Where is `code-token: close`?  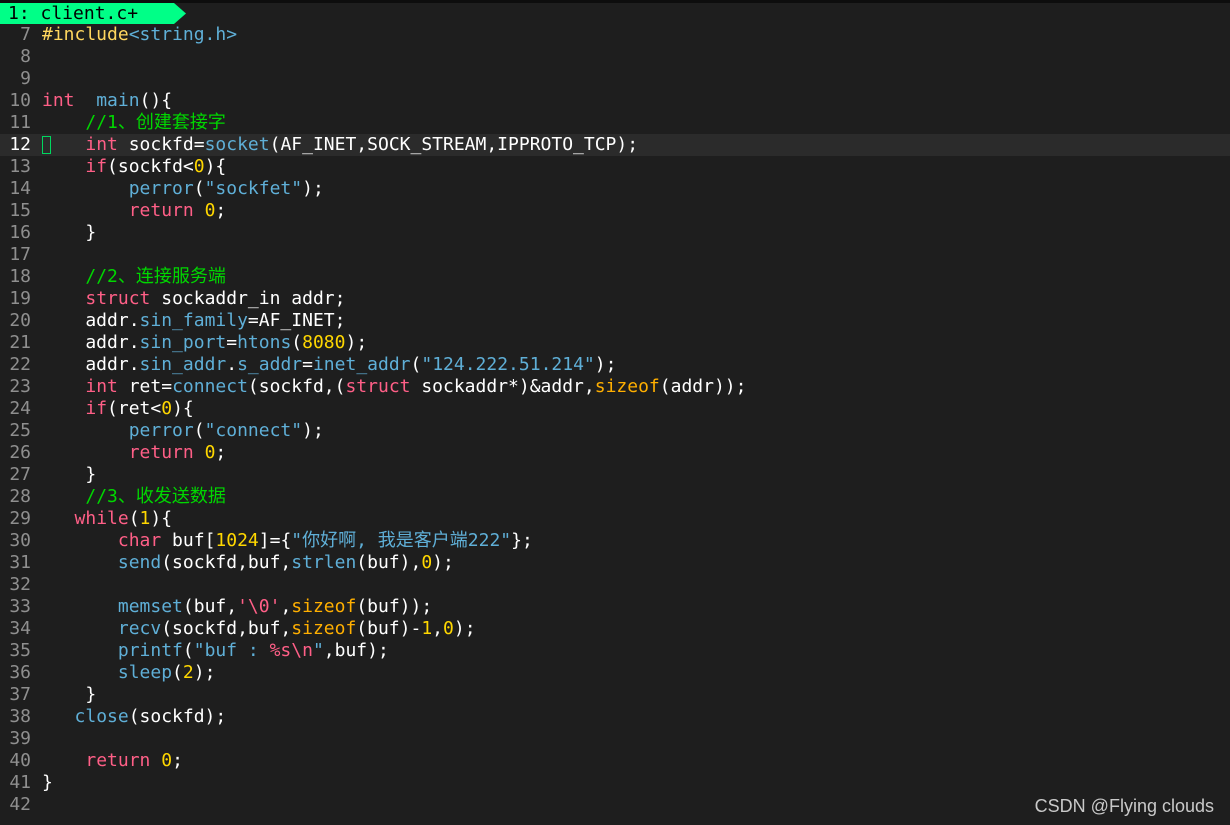 code-token: close is located at coordinates (101, 716).